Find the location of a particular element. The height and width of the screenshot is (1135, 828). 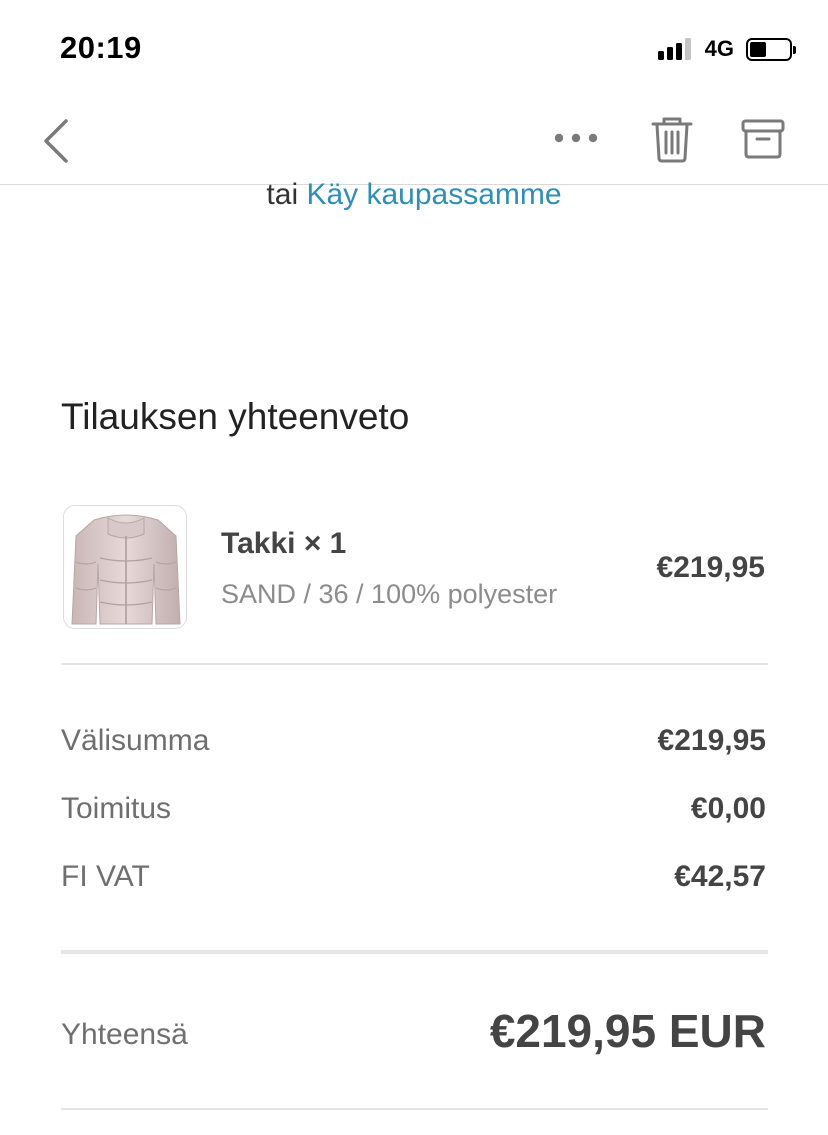

delete-button is located at coordinates (672, 142).